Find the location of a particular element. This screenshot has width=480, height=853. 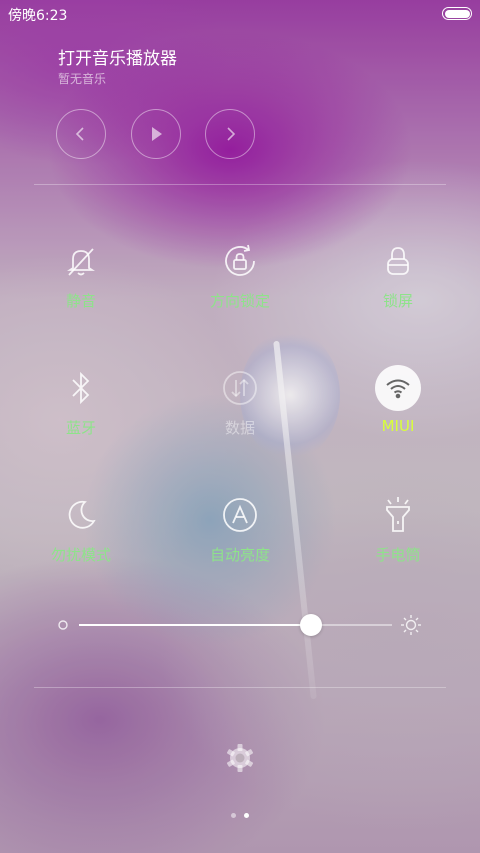

toggle-label: 静音 is located at coordinates (80, 301).